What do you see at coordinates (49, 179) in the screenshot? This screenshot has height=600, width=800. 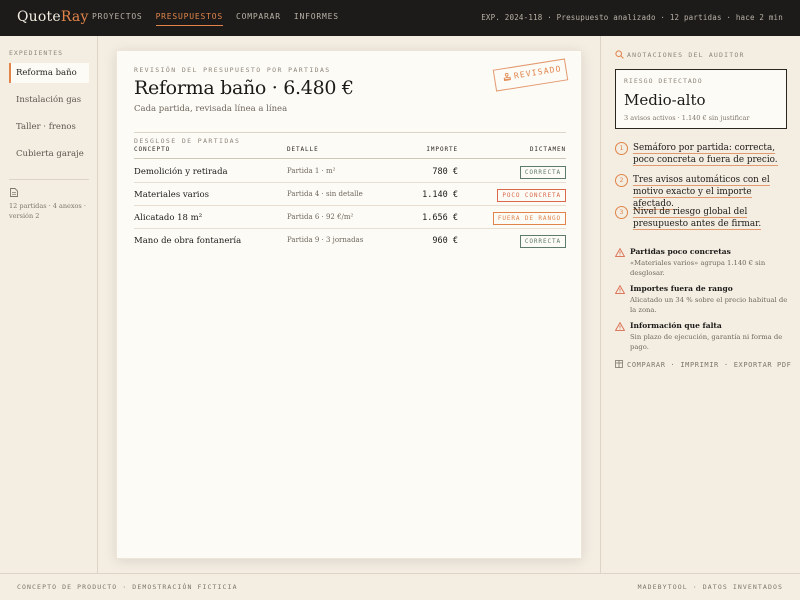 I see `sidebar-divider` at bounding box center [49, 179].